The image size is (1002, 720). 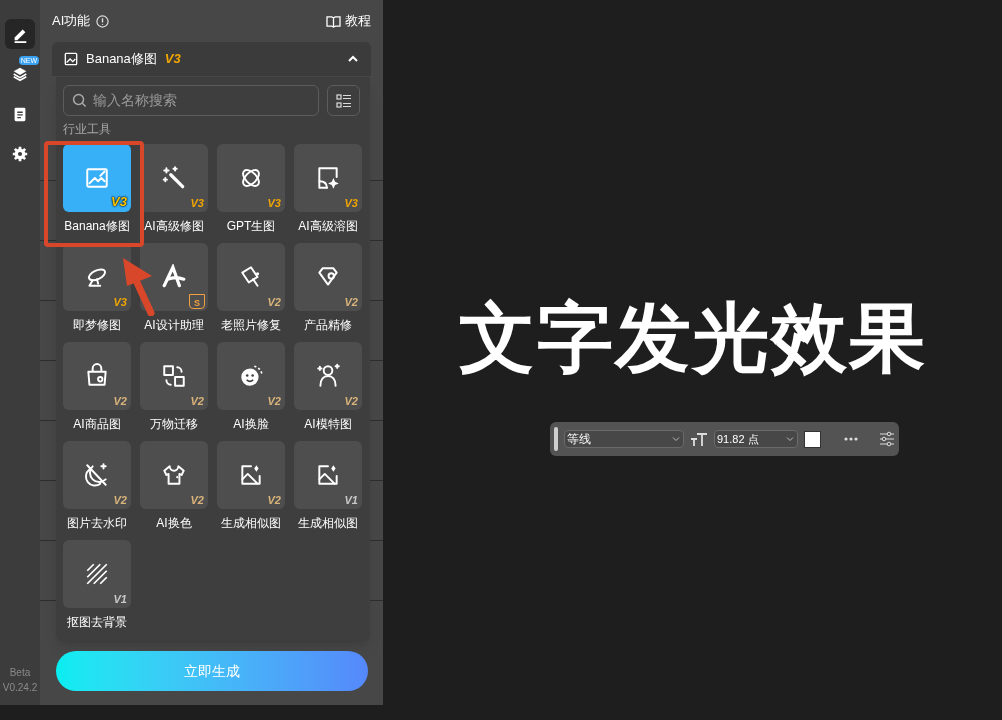 I want to click on tool-label: AI商品图, so click(x=97, y=424).